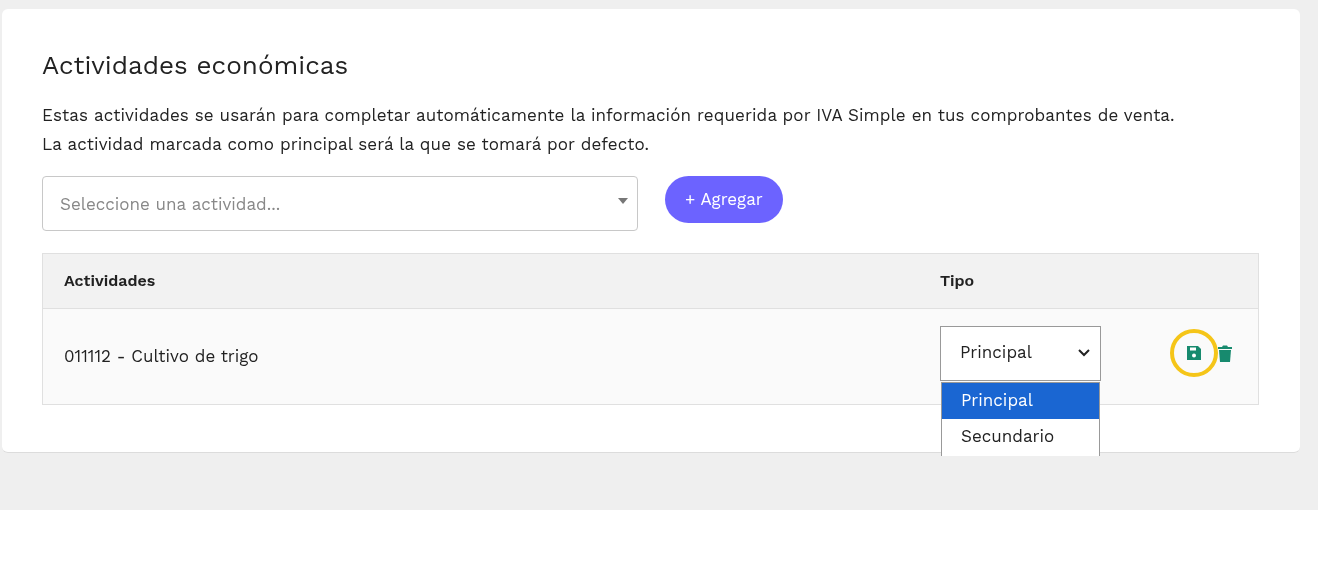  What do you see at coordinates (161, 356) in the screenshot?
I see `table-cell-text: 011112 - Cultivo de trigo` at bounding box center [161, 356].